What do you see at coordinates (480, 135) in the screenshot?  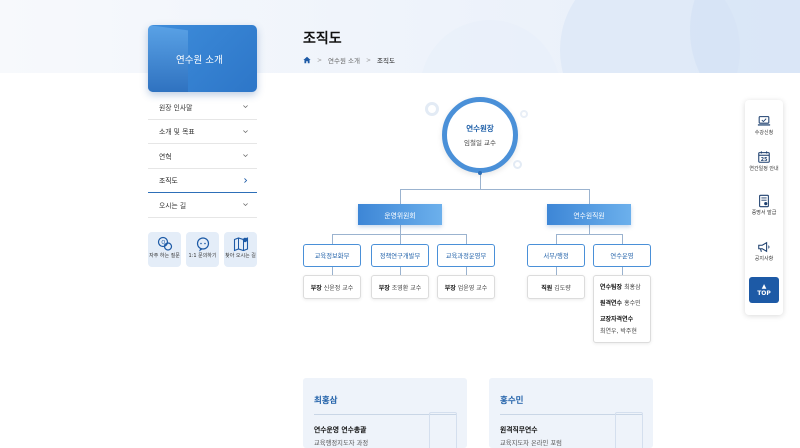 I see `org-head-node: 연수원장 임철일 교수` at bounding box center [480, 135].